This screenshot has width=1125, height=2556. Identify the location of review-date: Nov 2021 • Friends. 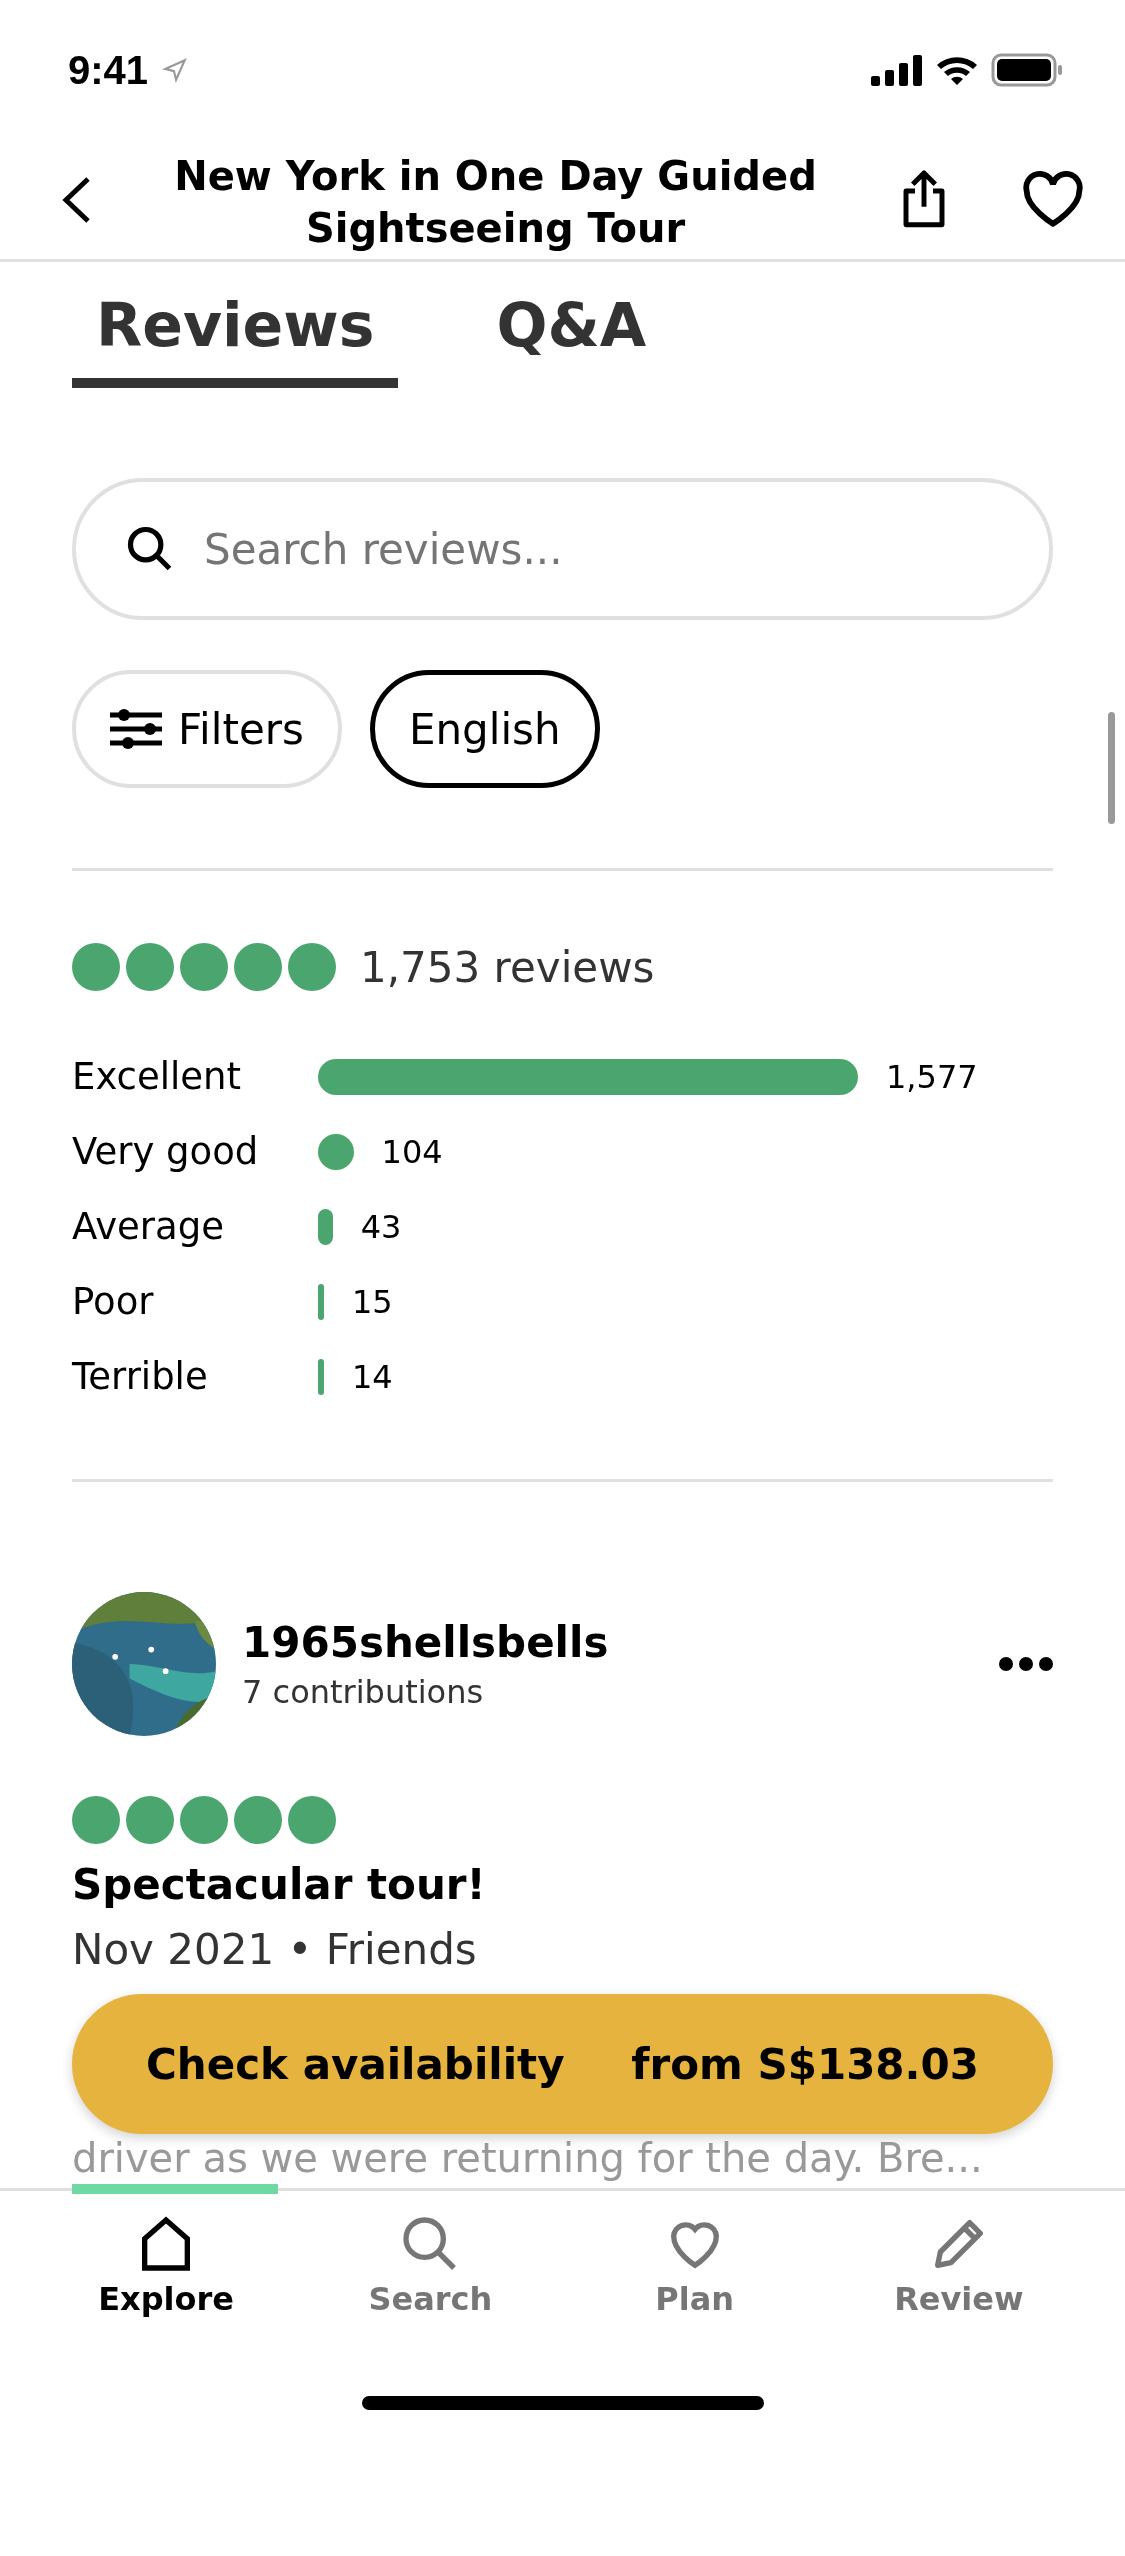
(275, 1949).